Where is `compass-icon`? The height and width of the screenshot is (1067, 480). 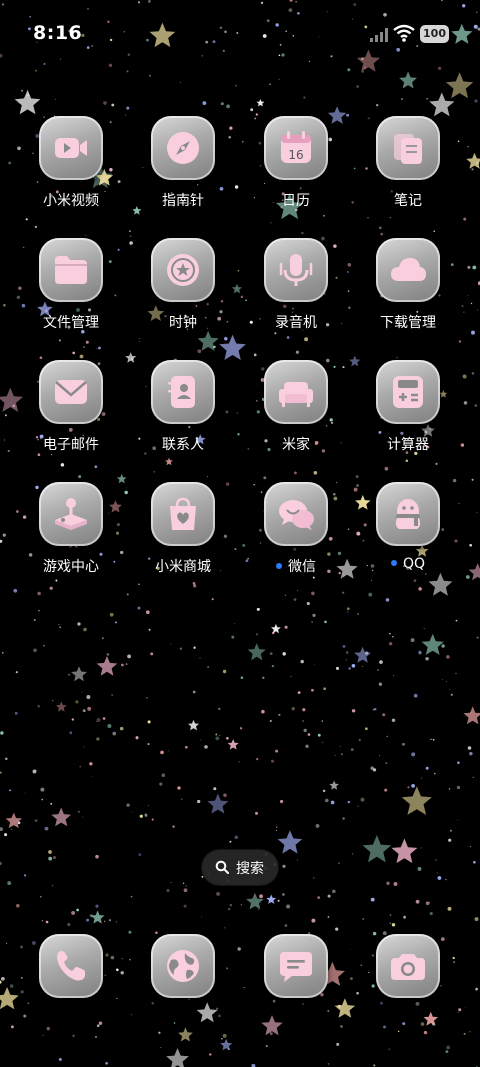 compass-icon is located at coordinates (183, 148).